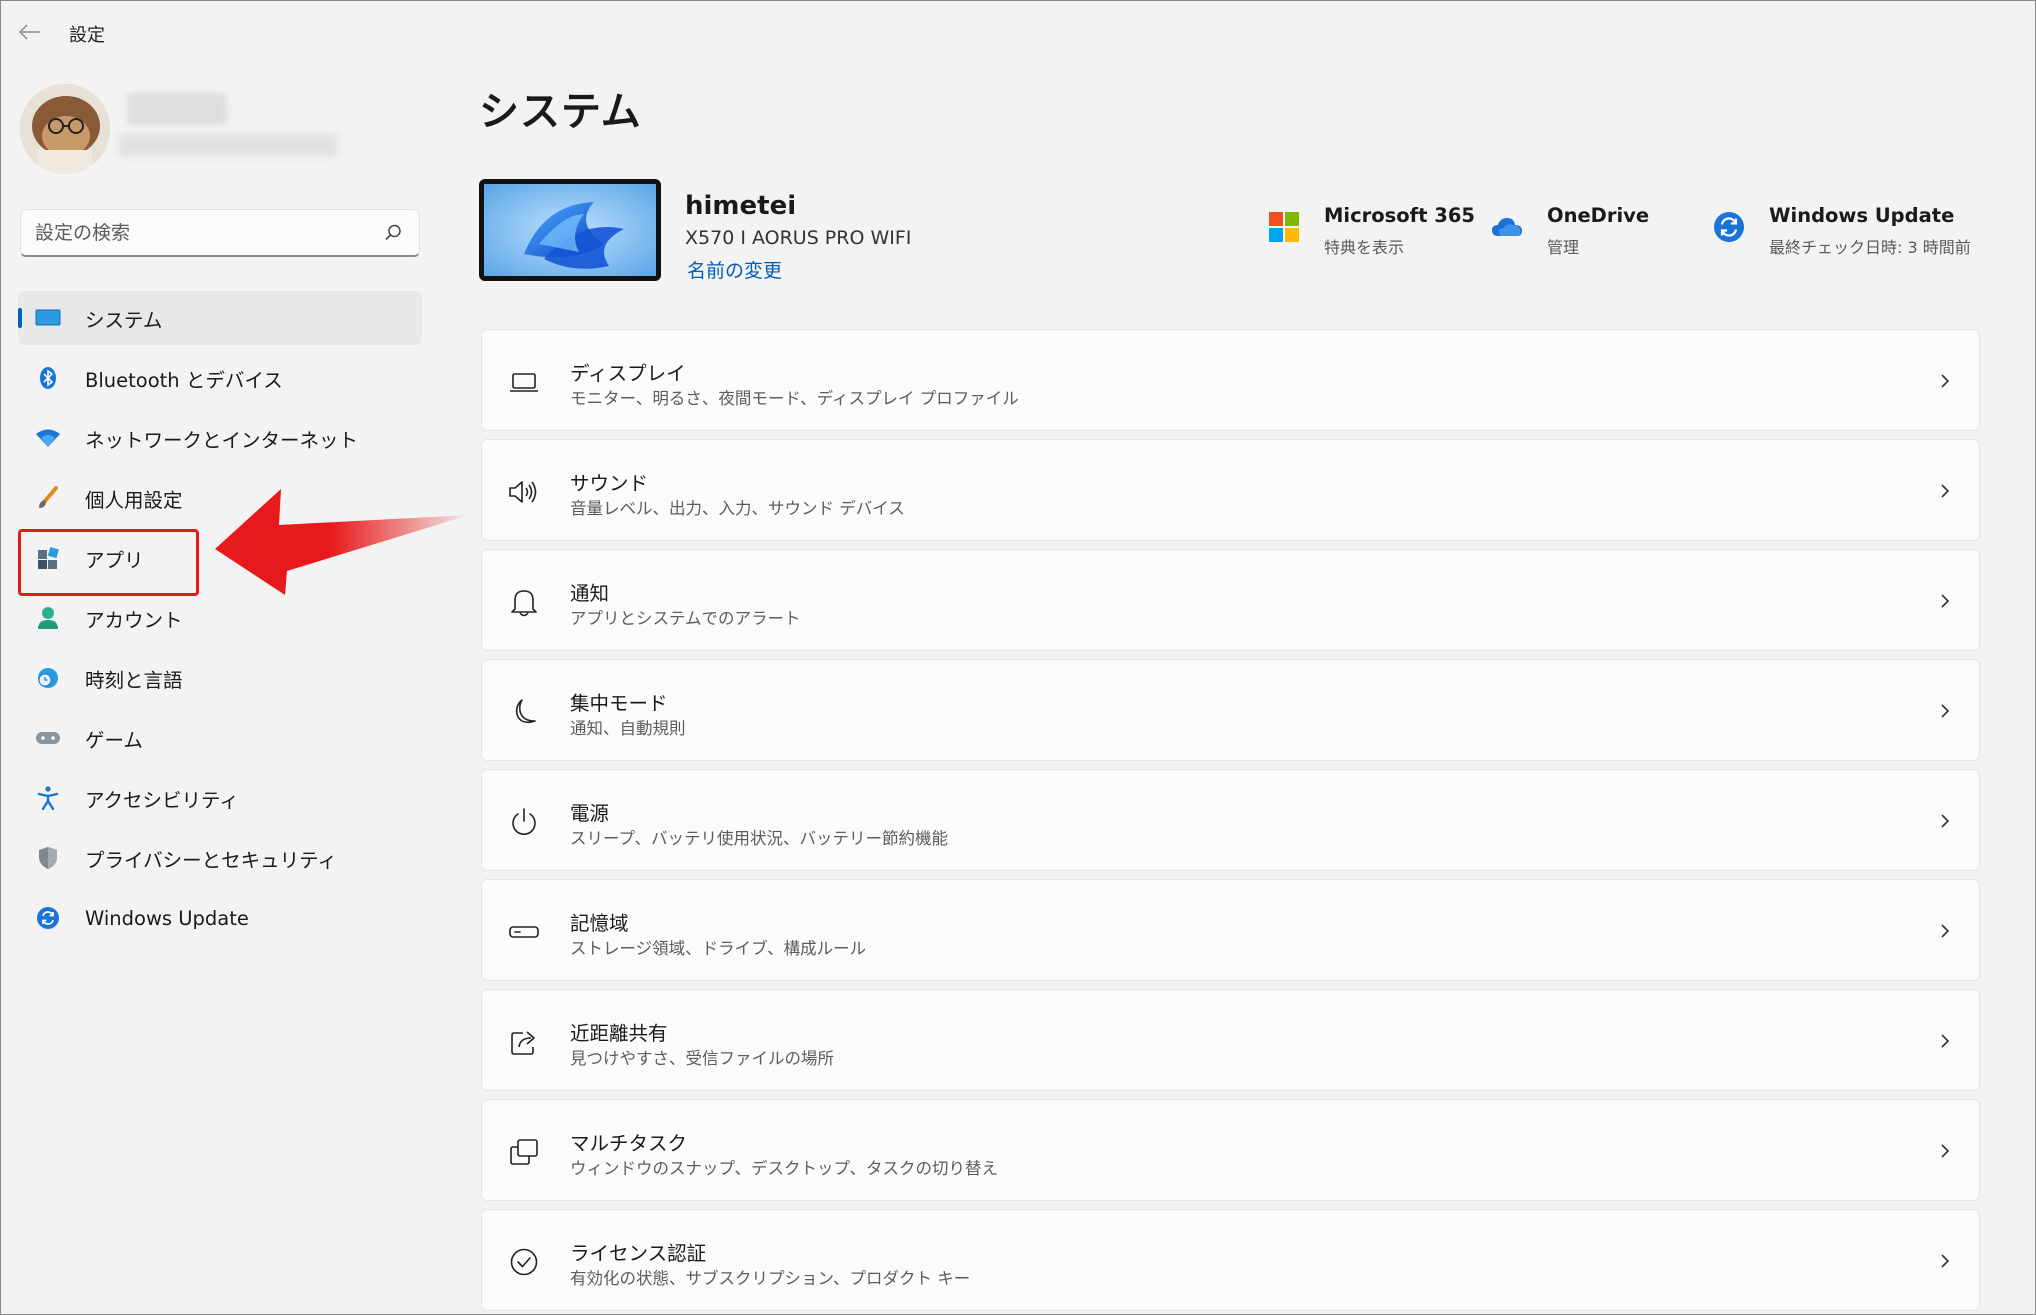 The width and height of the screenshot is (2036, 1315). Describe the element at coordinates (1378, 231) in the screenshot. I see `quick-link-microsoft-365: Microsoft 365 特典を表示` at that location.